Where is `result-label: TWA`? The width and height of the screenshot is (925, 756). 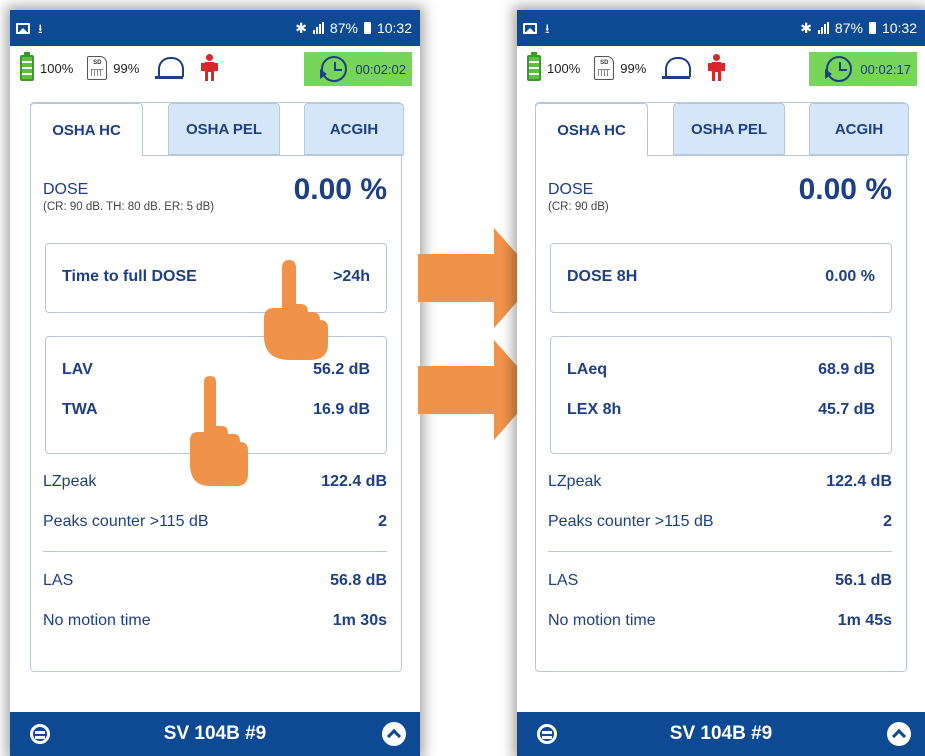 result-label: TWA is located at coordinates (80, 409).